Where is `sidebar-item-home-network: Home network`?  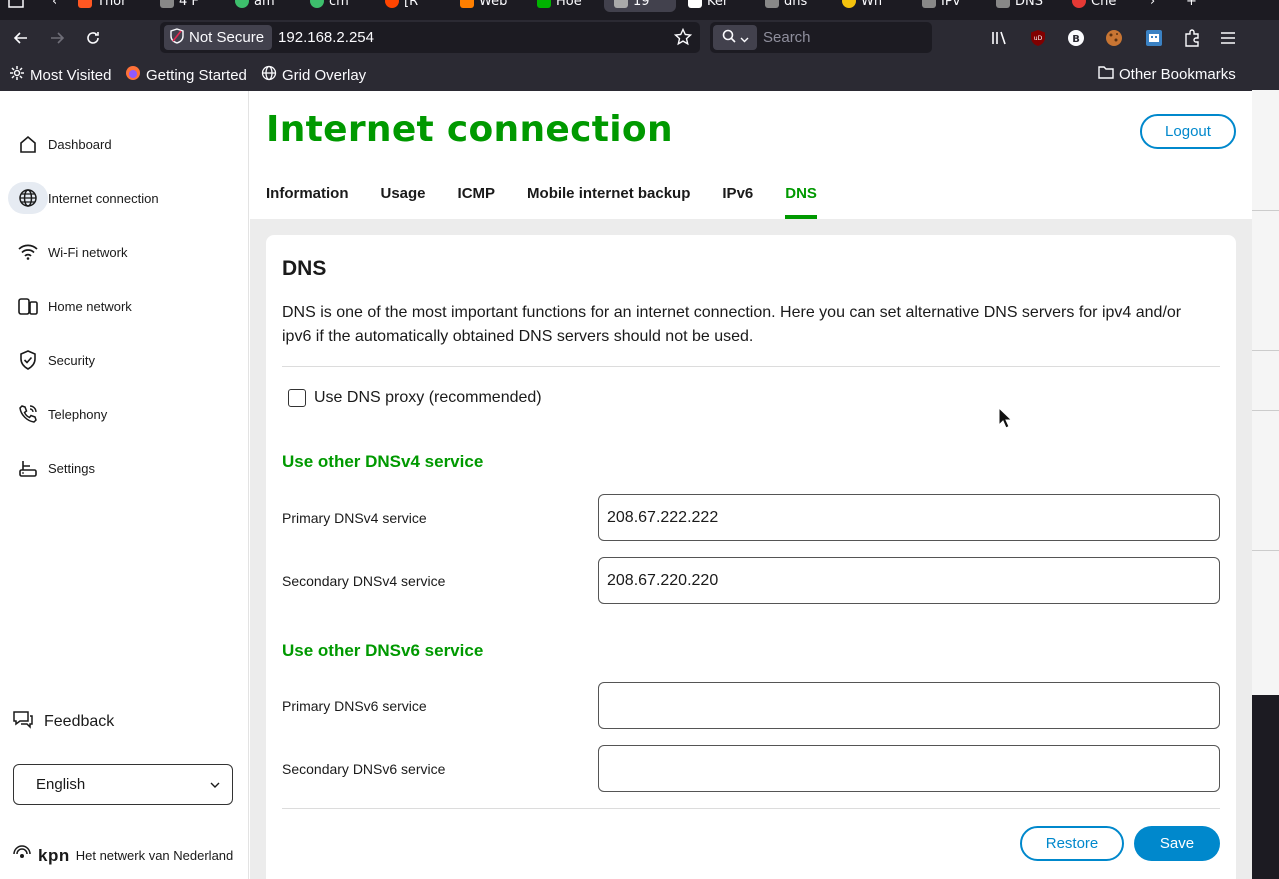
sidebar-item-home-network: Home network is located at coordinates (123, 306).